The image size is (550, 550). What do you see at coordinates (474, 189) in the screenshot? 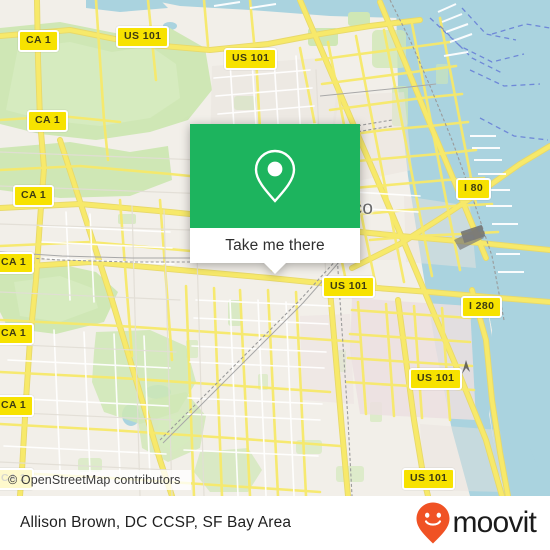
I see `road-shield-i80: I 80` at bounding box center [474, 189].